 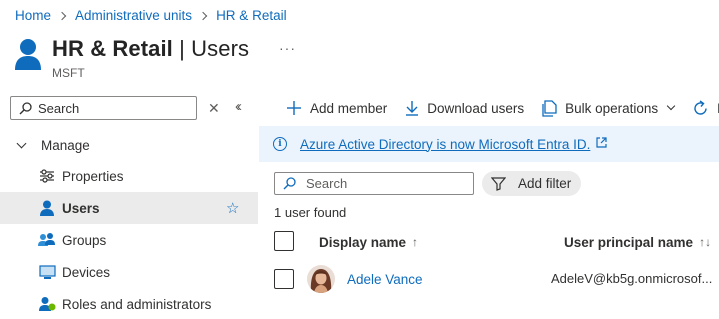 I want to click on refresh-button: Re, so click(x=705, y=108).